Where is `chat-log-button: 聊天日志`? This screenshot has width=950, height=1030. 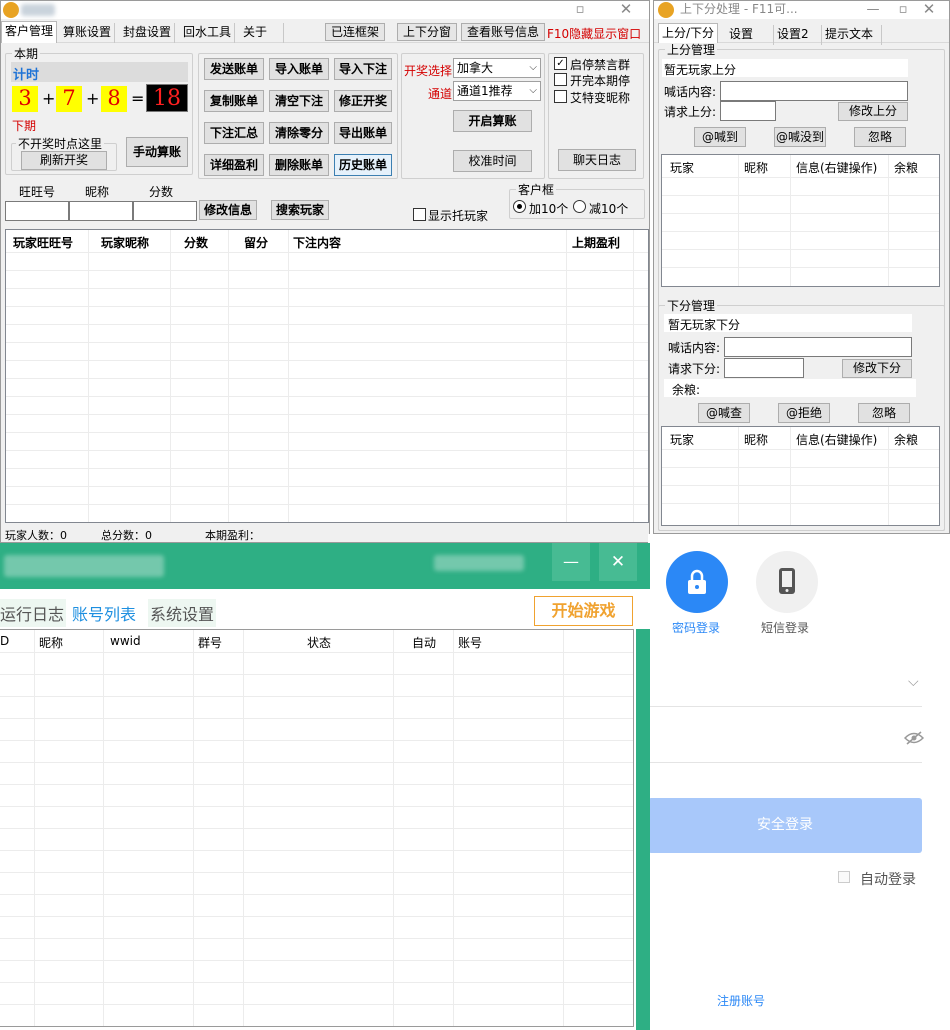
chat-log-button: 聊天日志 is located at coordinates (597, 160).